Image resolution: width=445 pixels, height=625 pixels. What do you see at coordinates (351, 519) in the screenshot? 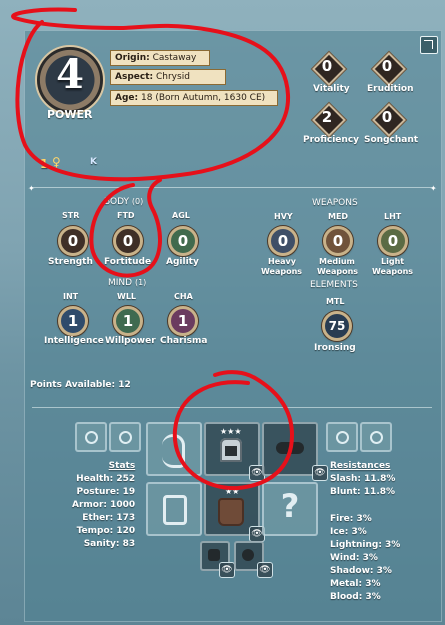
I see `res-fire: Fire: 3%` at bounding box center [351, 519].